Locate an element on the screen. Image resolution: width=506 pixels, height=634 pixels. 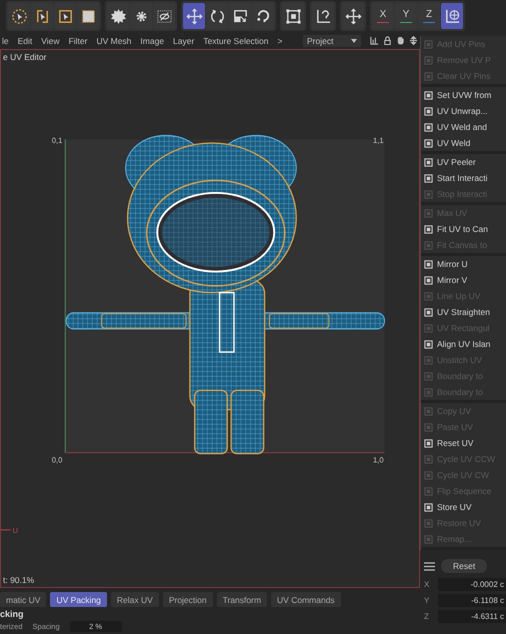
tab: Transform is located at coordinates (242, 599).